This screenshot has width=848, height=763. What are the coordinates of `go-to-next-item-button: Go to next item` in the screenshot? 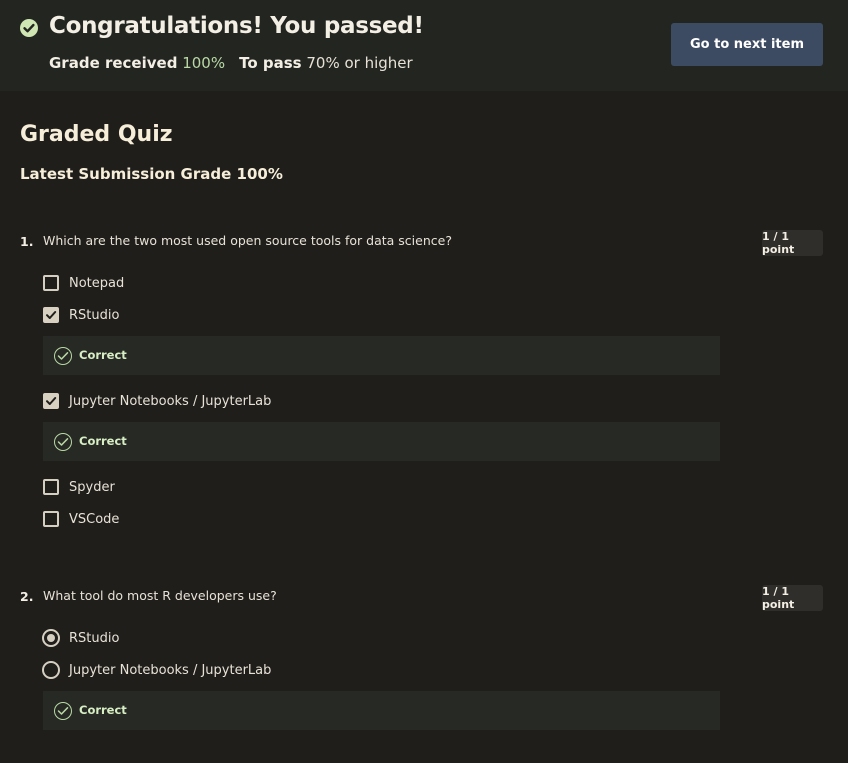 It's located at (747, 44).